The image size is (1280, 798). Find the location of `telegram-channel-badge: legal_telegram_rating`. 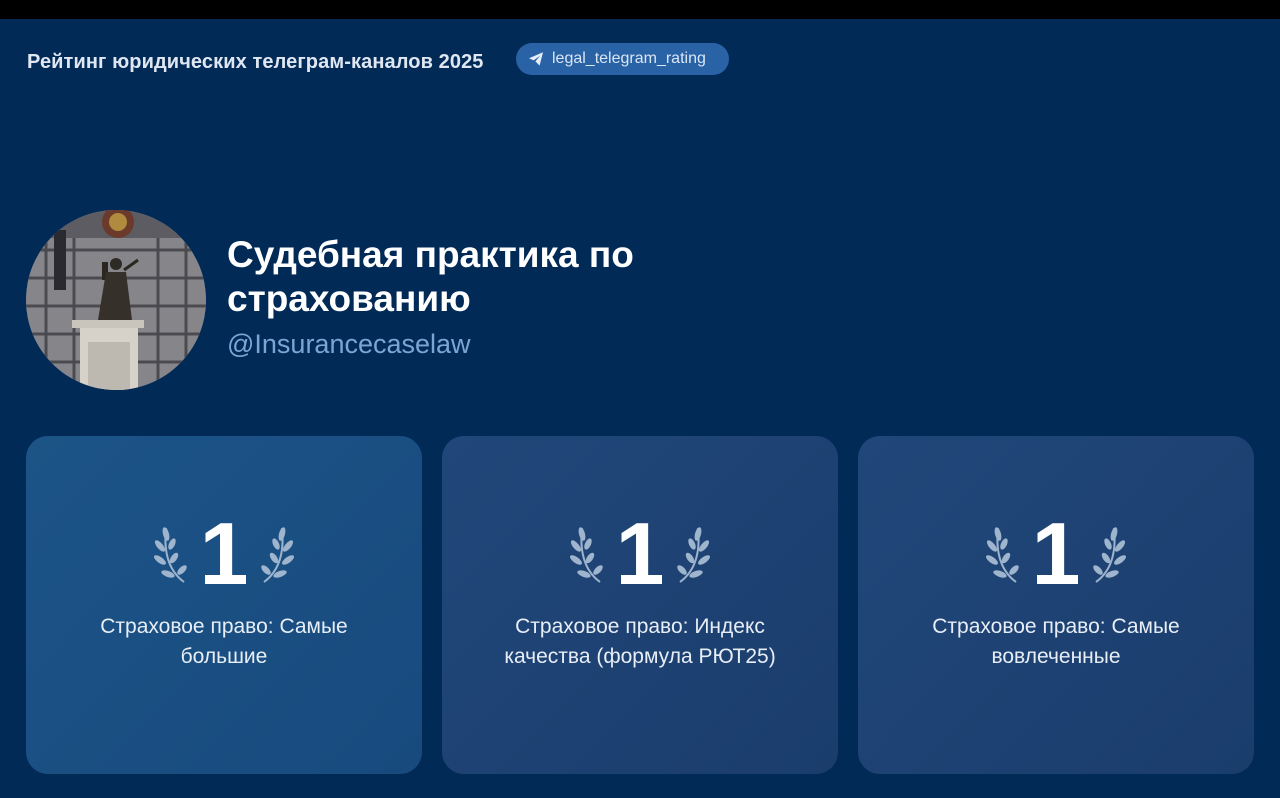

telegram-channel-badge: legal_telegram_rating is located at coordinates (622, 59).